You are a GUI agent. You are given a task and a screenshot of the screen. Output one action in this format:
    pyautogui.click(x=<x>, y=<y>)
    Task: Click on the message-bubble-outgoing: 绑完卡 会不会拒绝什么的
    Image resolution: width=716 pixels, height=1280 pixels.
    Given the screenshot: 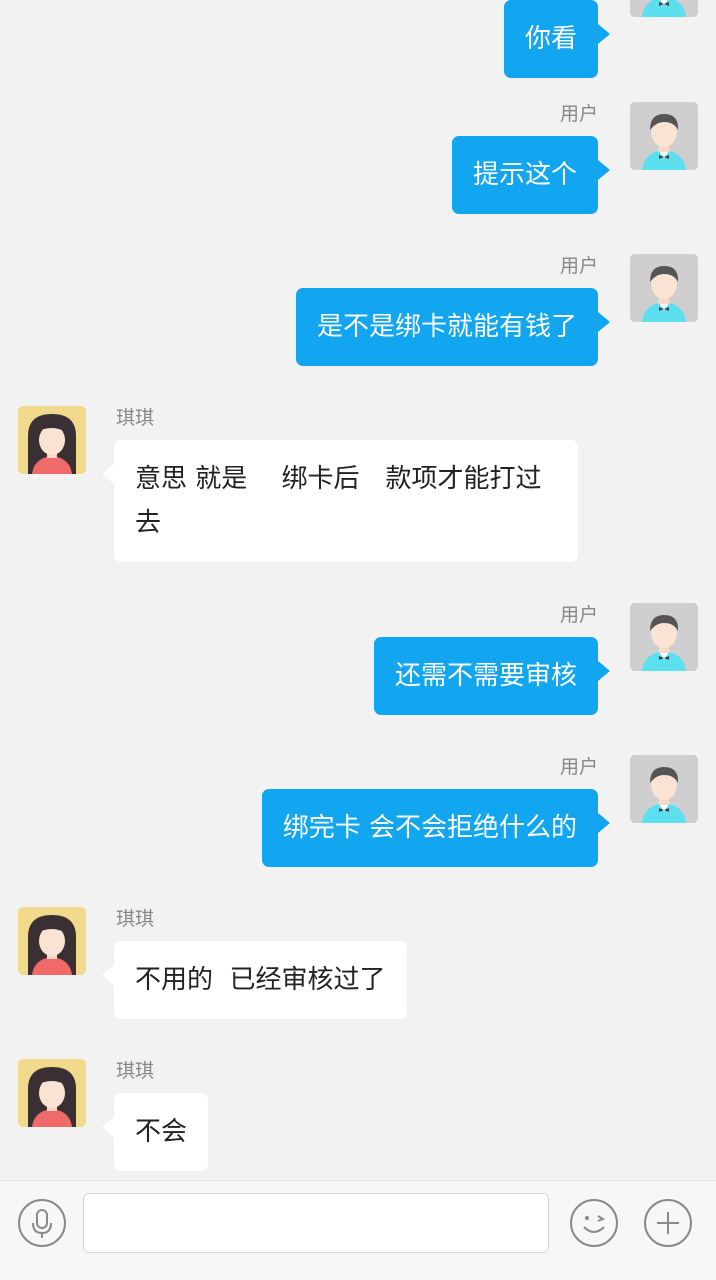 What is the action you would take?
    pyautogui.click(x=436, y=828)
    